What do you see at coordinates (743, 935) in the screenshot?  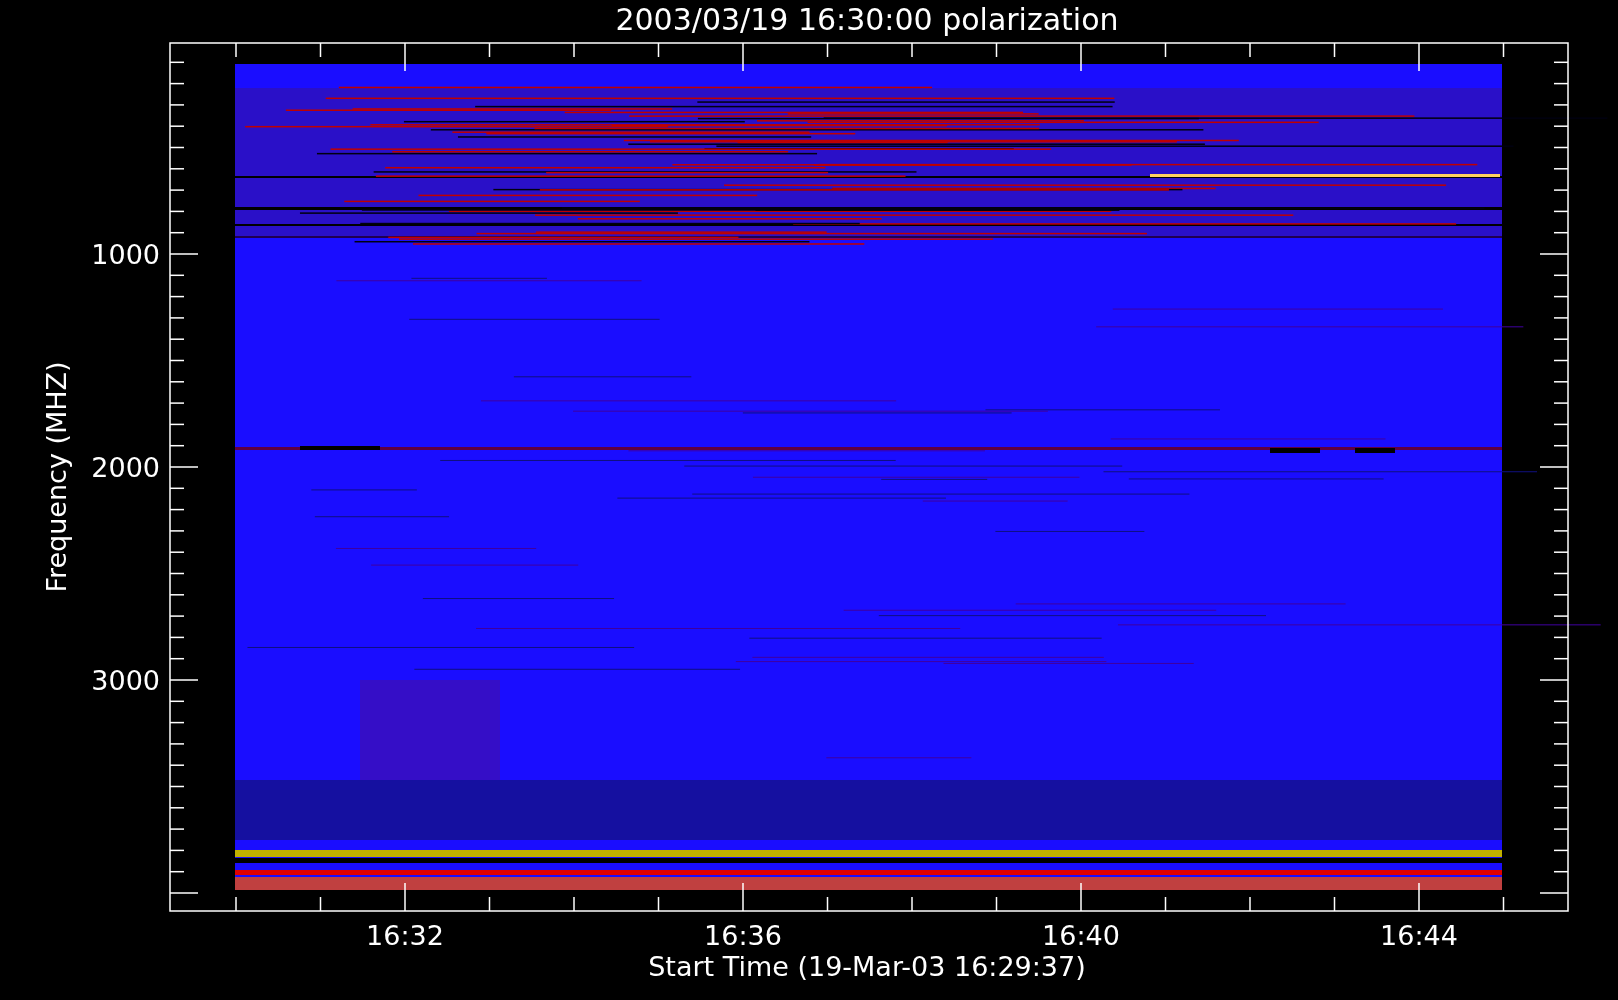 I see `x-tick-label: 16:36` at bounding box center [743, 935].